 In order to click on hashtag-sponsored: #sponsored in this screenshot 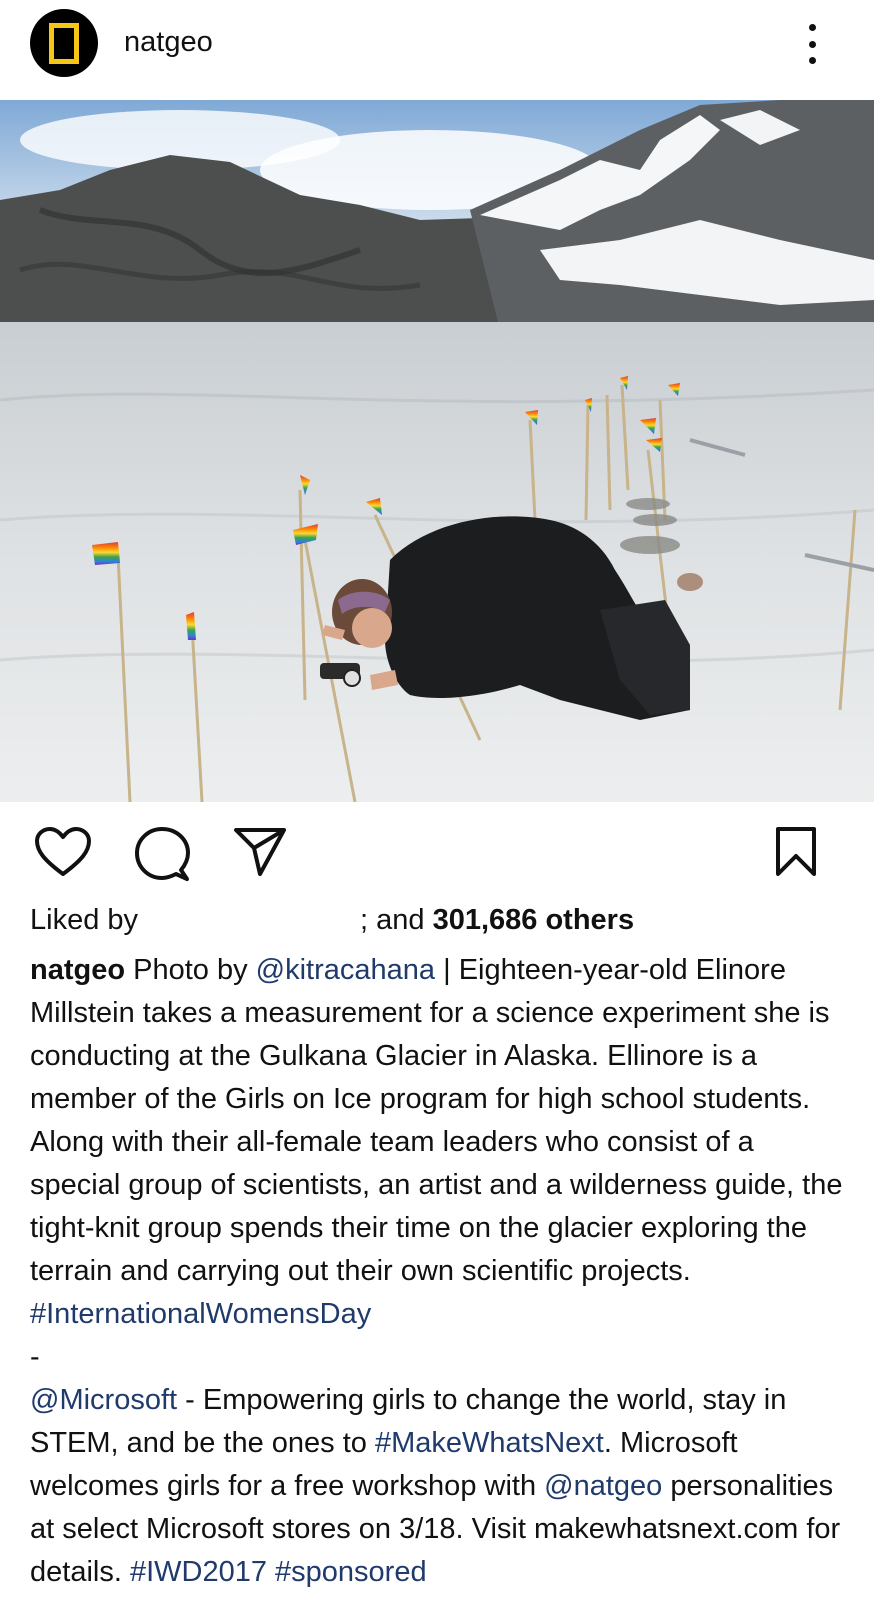, I will do `click(351, 1572)`.